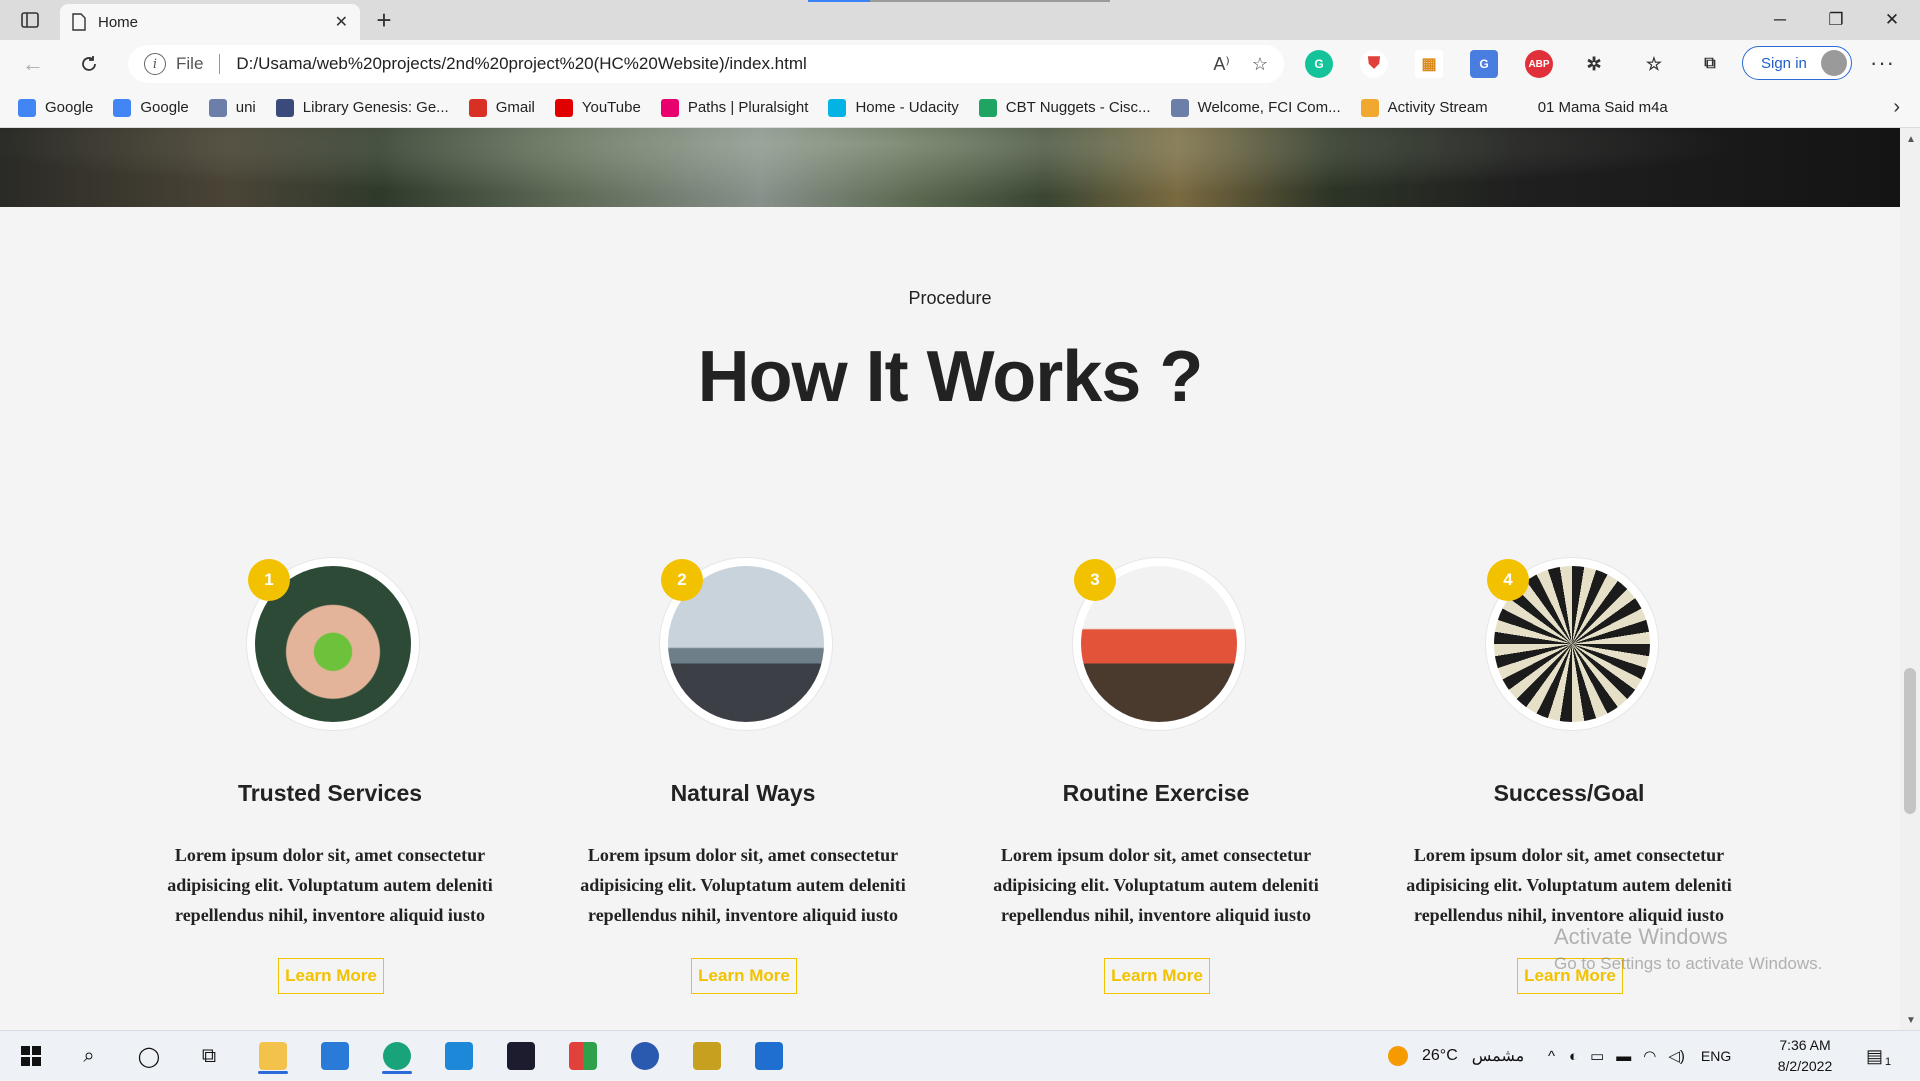  Describe the element at coordinates (1910, 741) in the screenshot. I see `scroll-thumb` at that location.